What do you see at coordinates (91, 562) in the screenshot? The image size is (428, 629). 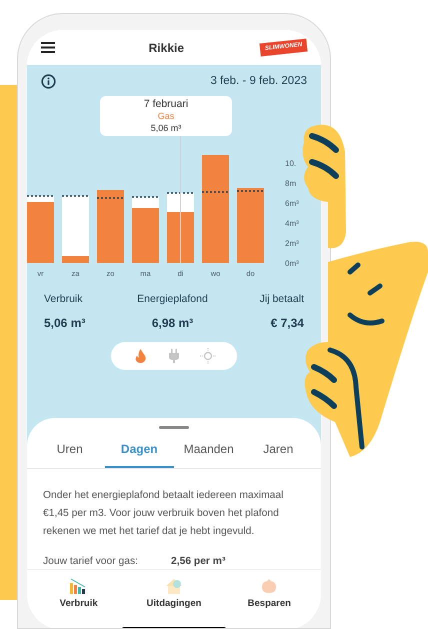 I see `tariff-label: Jouw tarief voor gas:` at bounding box center [91, 562].